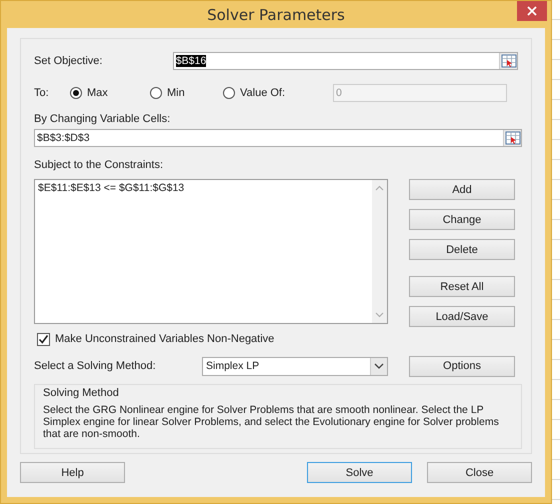  Describe the element at coordinates (462, 189) in the screenshot. I see `action-button: Add` at that location.